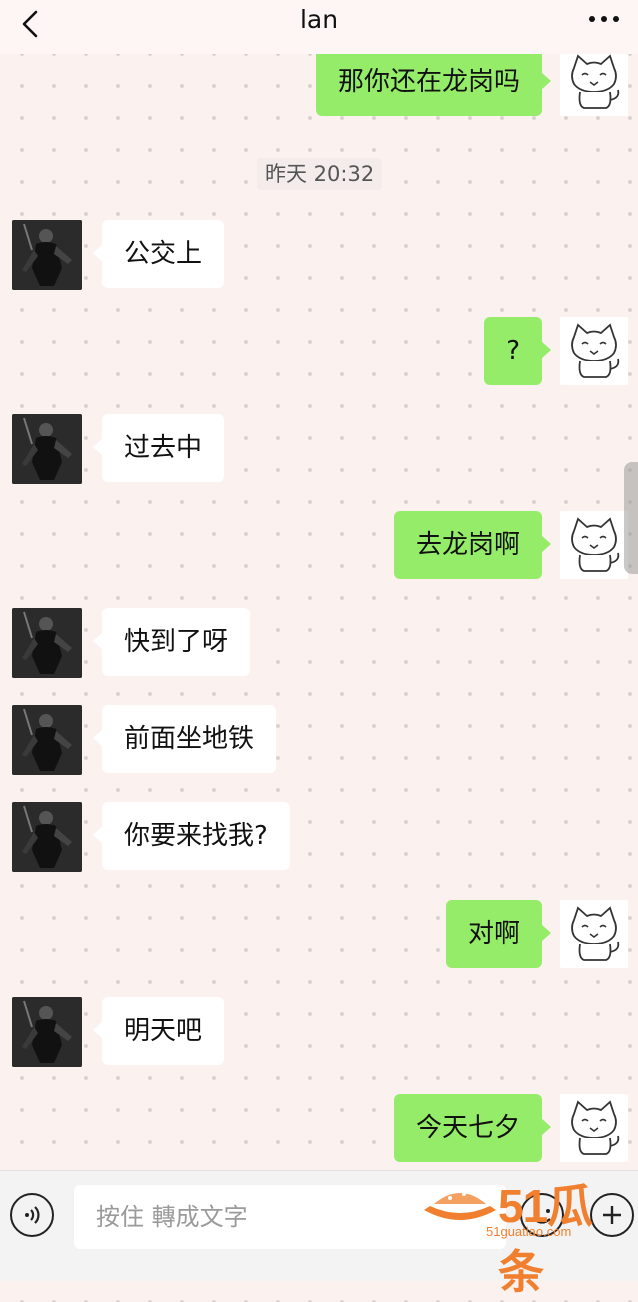  Describe the element at coordinates (433, 82) in the screenshot. I see `outgoing-message-bubble: 那你还在龙岗吗` at that location.